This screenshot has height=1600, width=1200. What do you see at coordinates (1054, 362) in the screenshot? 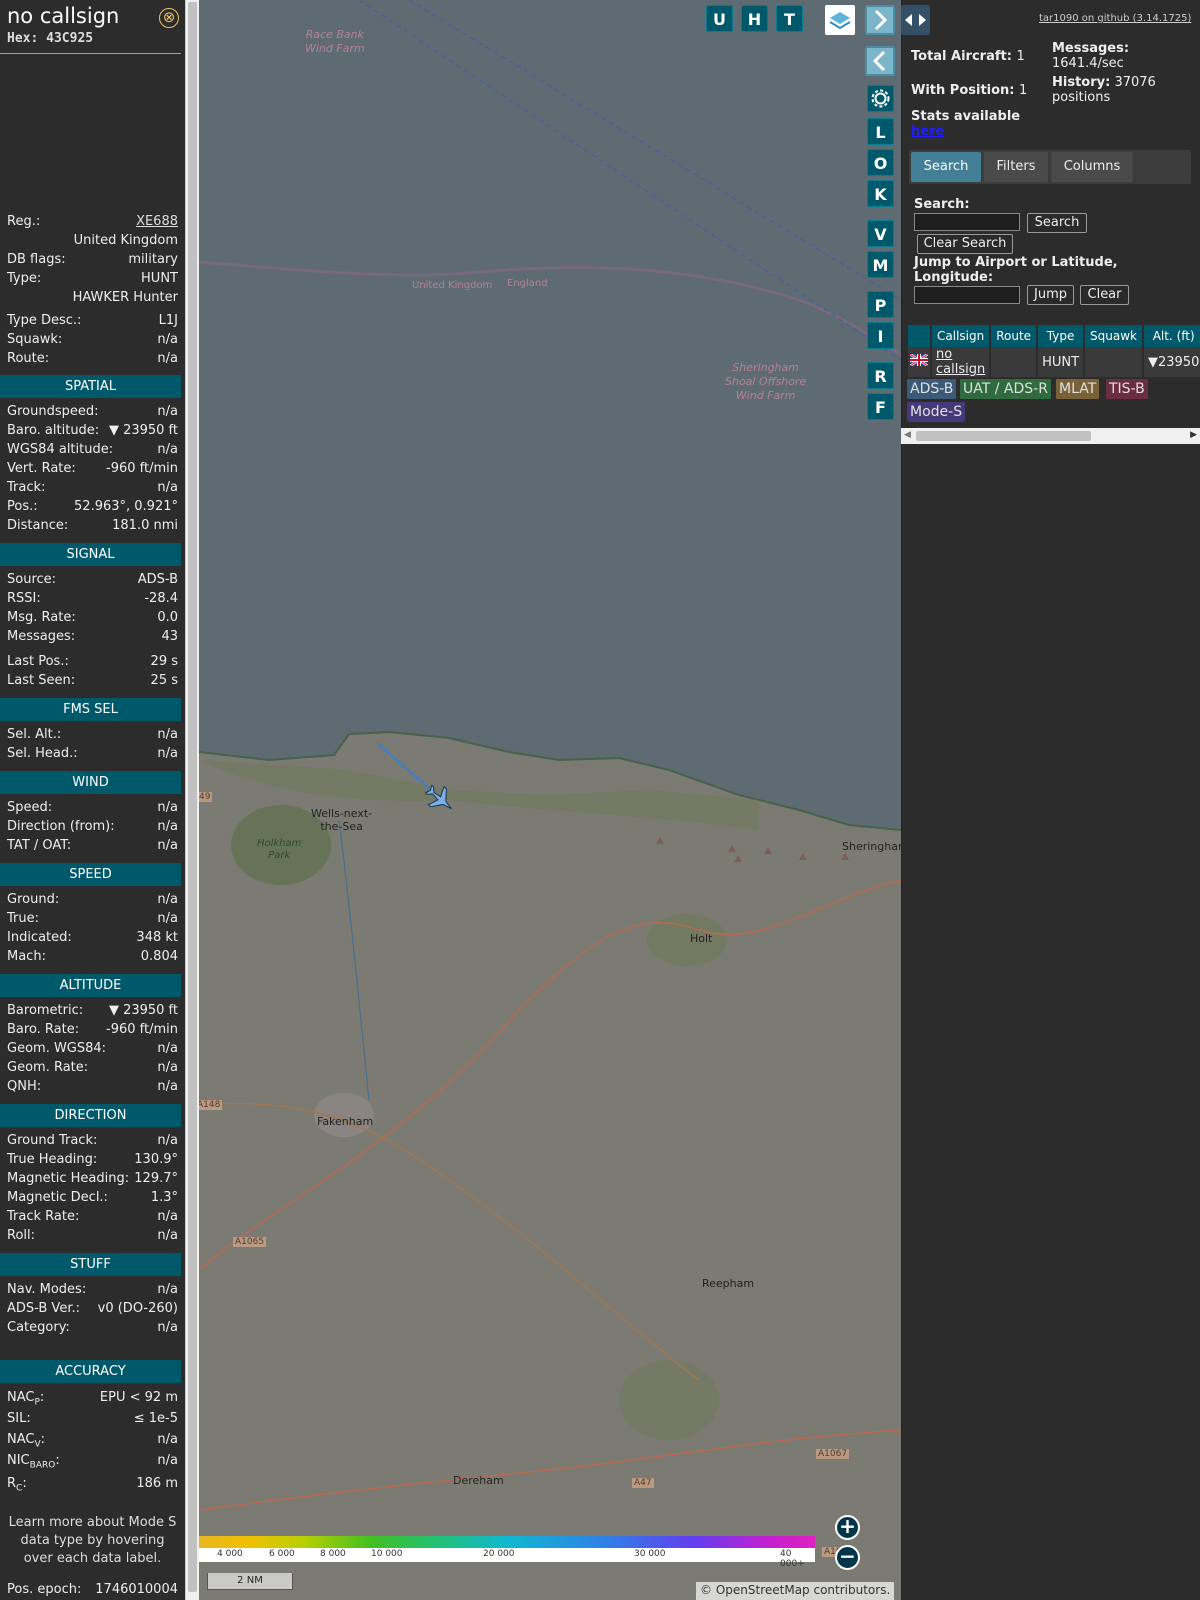
I see `table-row: no callsign HUNT ▼23950` at bounding box center [1054, 362].